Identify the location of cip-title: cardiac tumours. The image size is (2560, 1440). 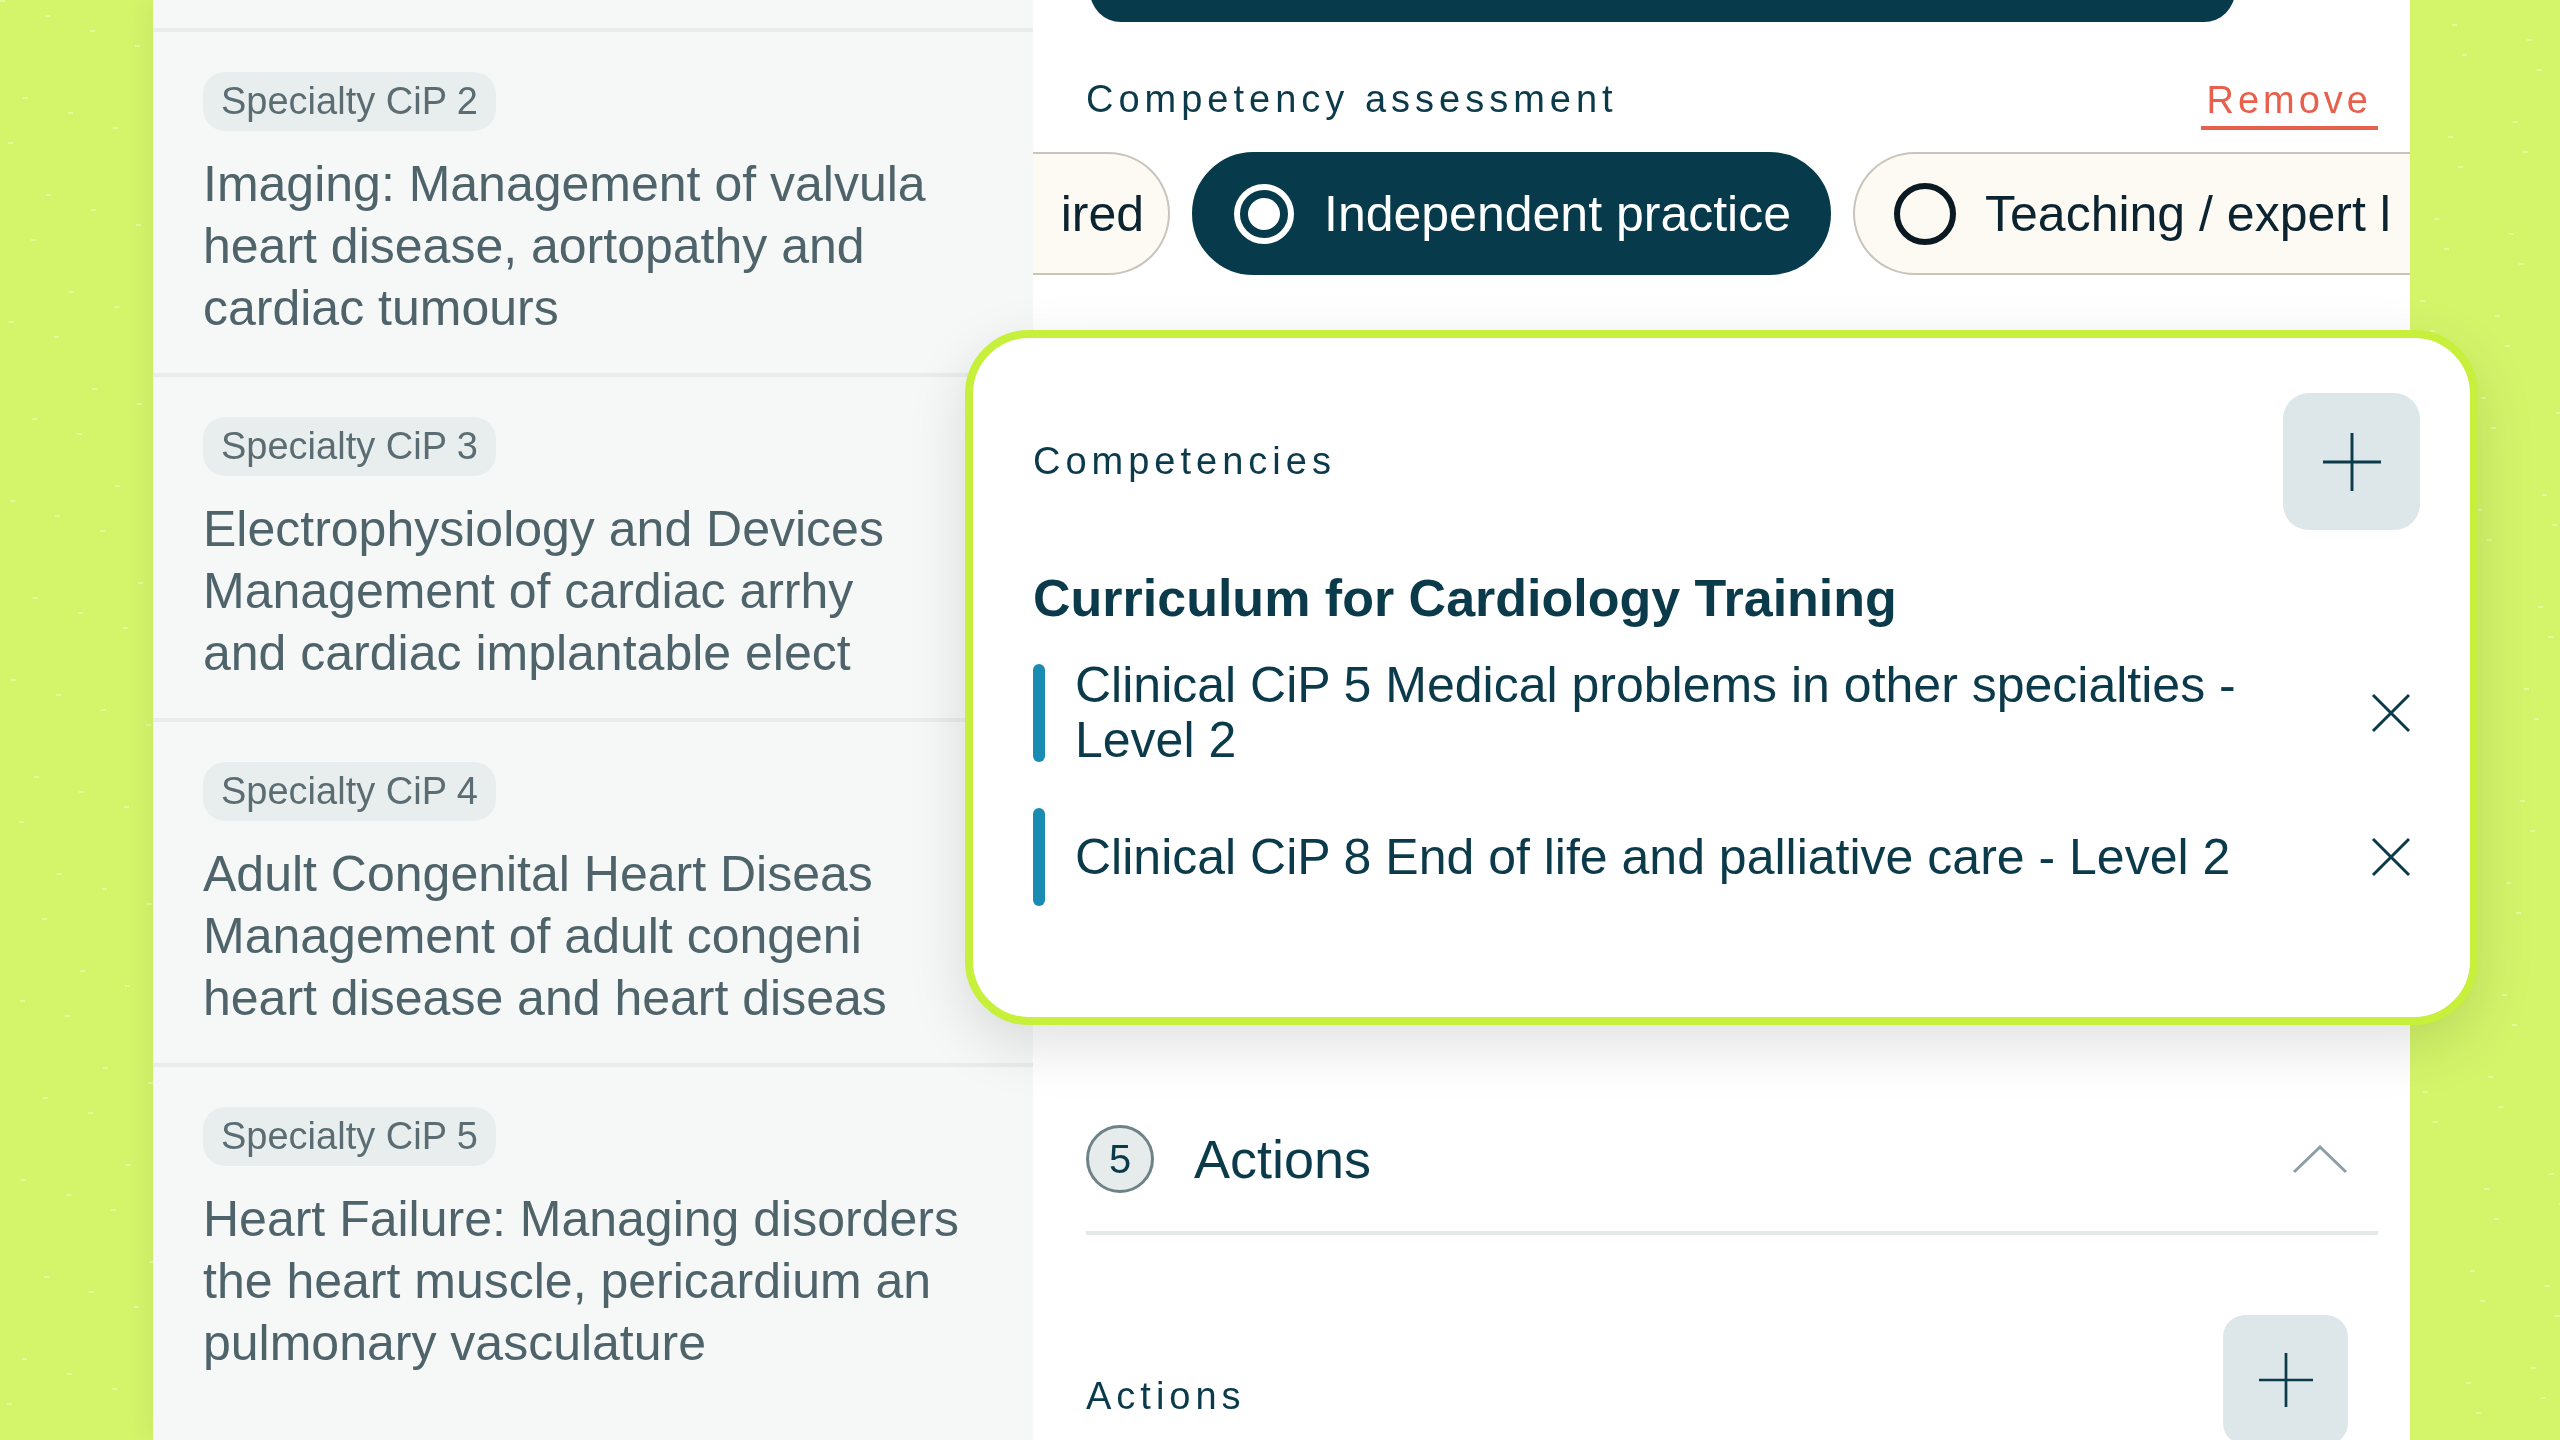
(381, 308).